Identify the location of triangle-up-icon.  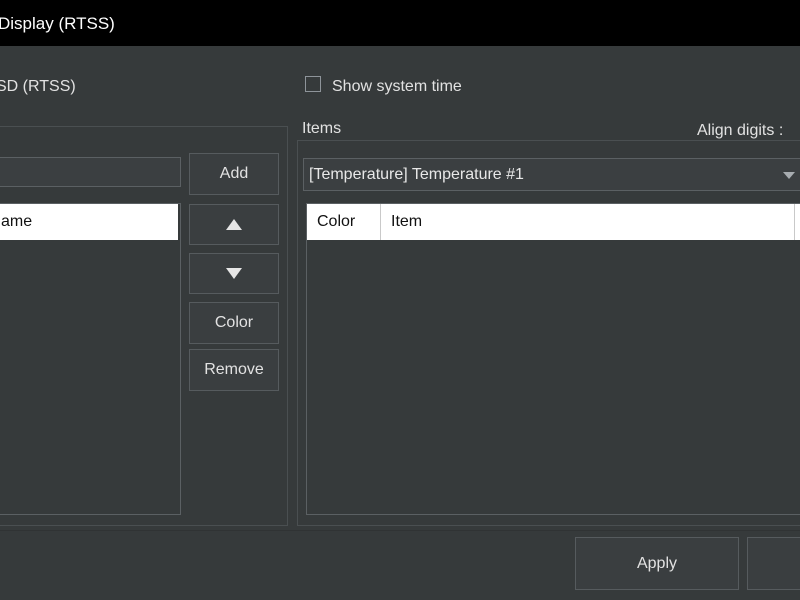
(234, 224).